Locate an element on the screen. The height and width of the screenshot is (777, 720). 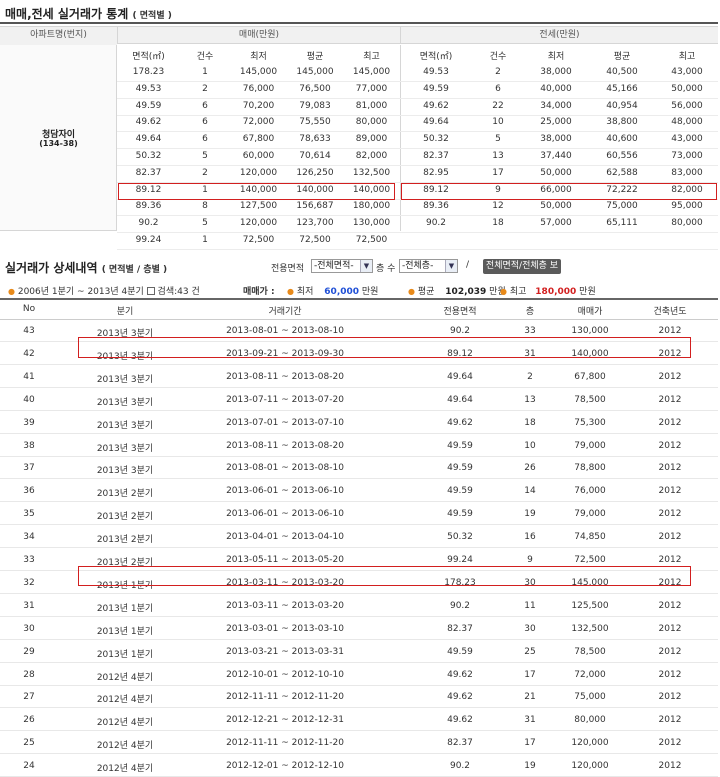
detail-cell-period: 2013-07-01 ~ 2013-07-10 is located at coordinates (285, 422).